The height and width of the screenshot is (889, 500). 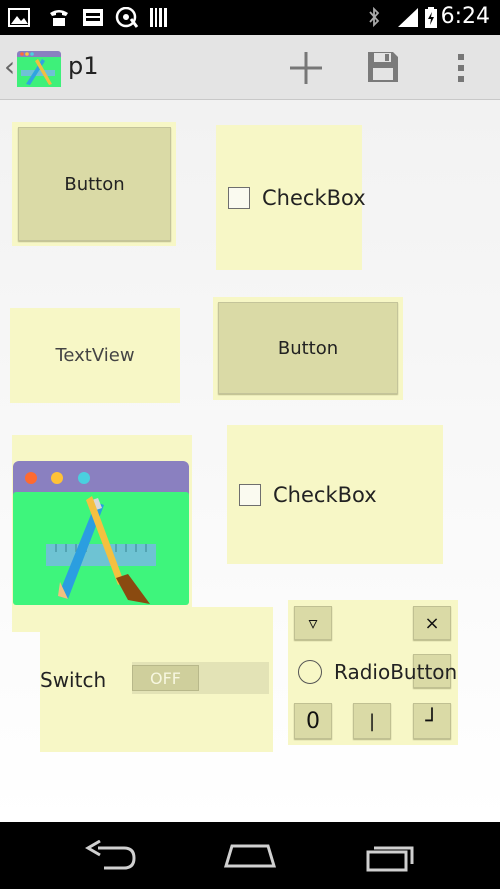 What do you see at coordinates (431, 17) in the screenshot?
I see `battery-icon` at bounding box center [431, 17].